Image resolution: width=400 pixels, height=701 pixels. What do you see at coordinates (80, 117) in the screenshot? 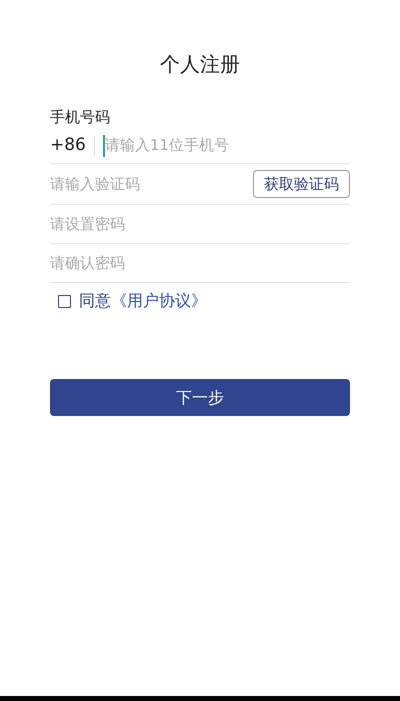
I see `field-label: 手机号码` at bounding box center [80, 117].